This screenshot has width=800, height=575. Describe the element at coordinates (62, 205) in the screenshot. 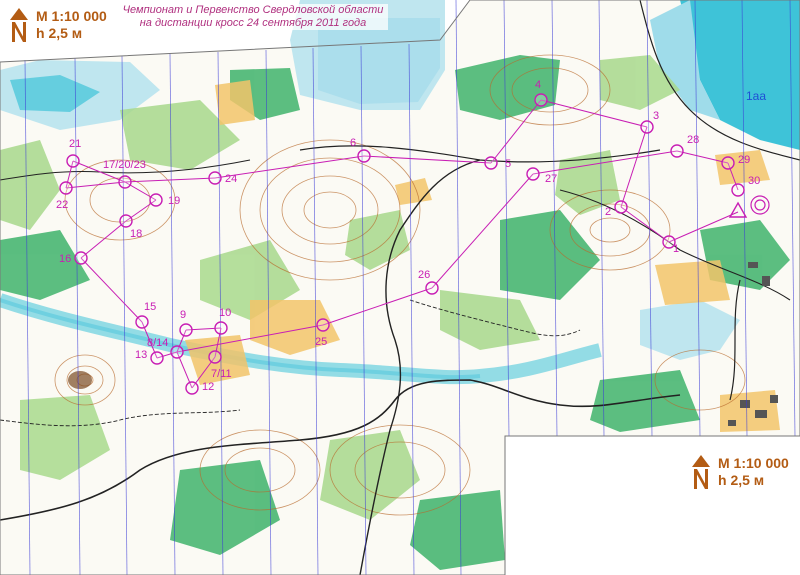

I see `control-number: 22` at that location.